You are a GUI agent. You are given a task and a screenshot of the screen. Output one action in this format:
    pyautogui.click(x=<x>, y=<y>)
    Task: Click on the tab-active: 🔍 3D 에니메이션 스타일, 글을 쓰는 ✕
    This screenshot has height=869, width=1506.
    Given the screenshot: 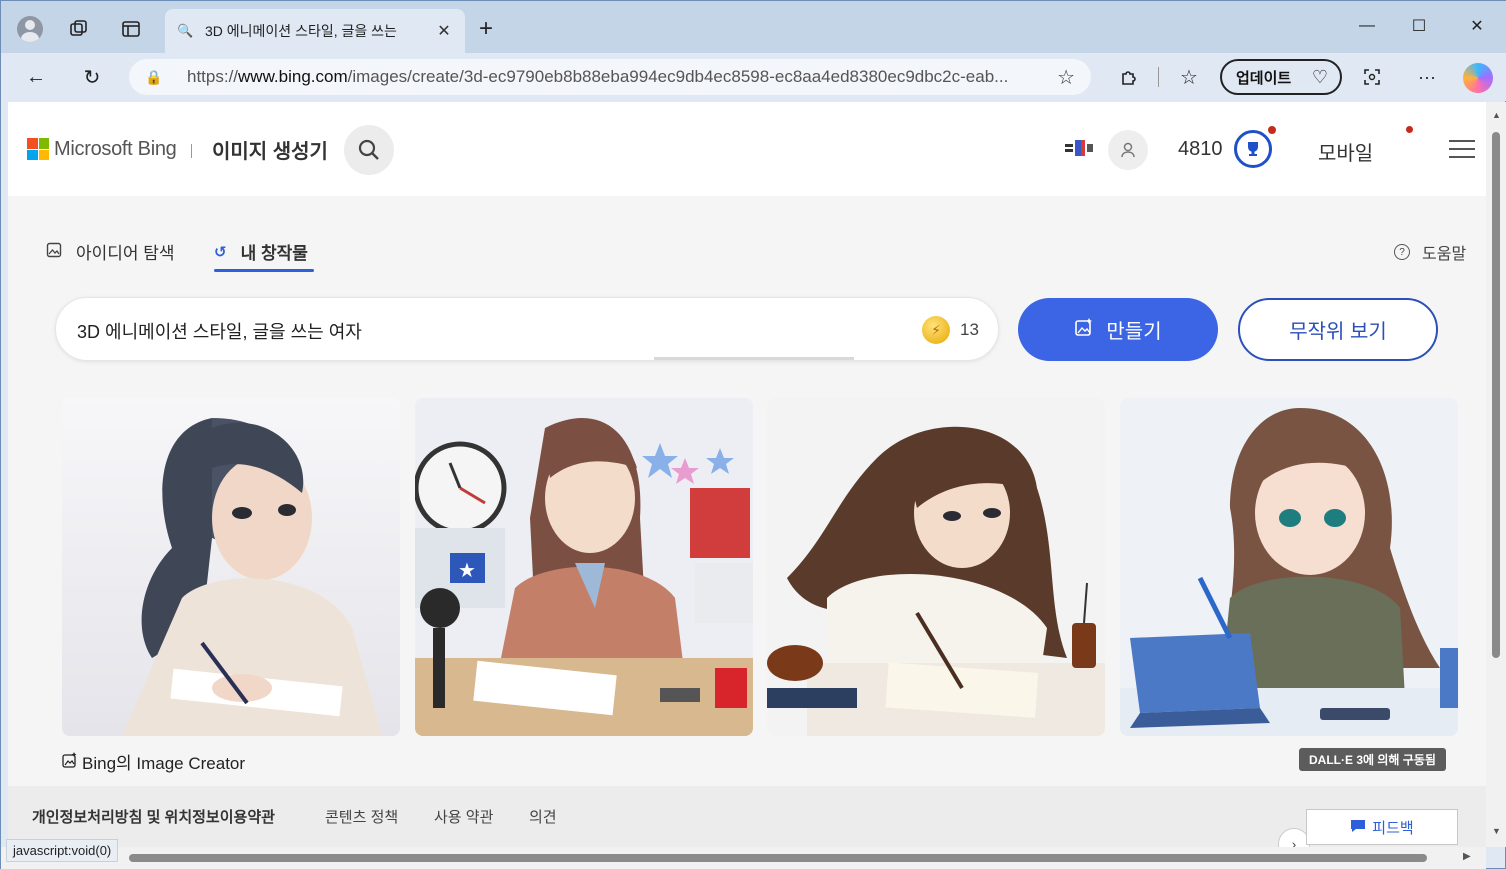 What is the action you would take?
    pyautogui.click(x=315, y=31)
    